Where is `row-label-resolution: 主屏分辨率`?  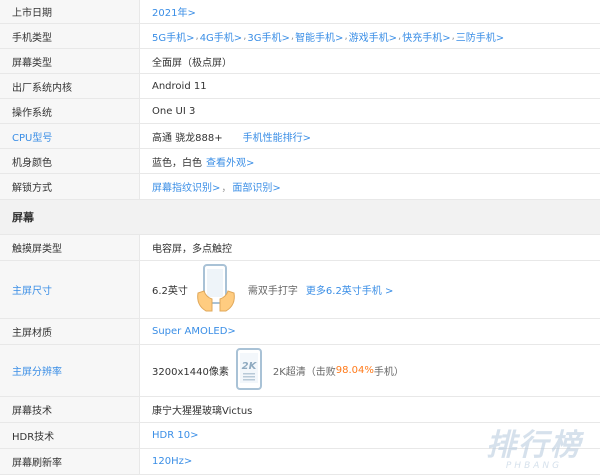
row-label-resolution: 主屏分辨率 is located at coordinates (70, 370).